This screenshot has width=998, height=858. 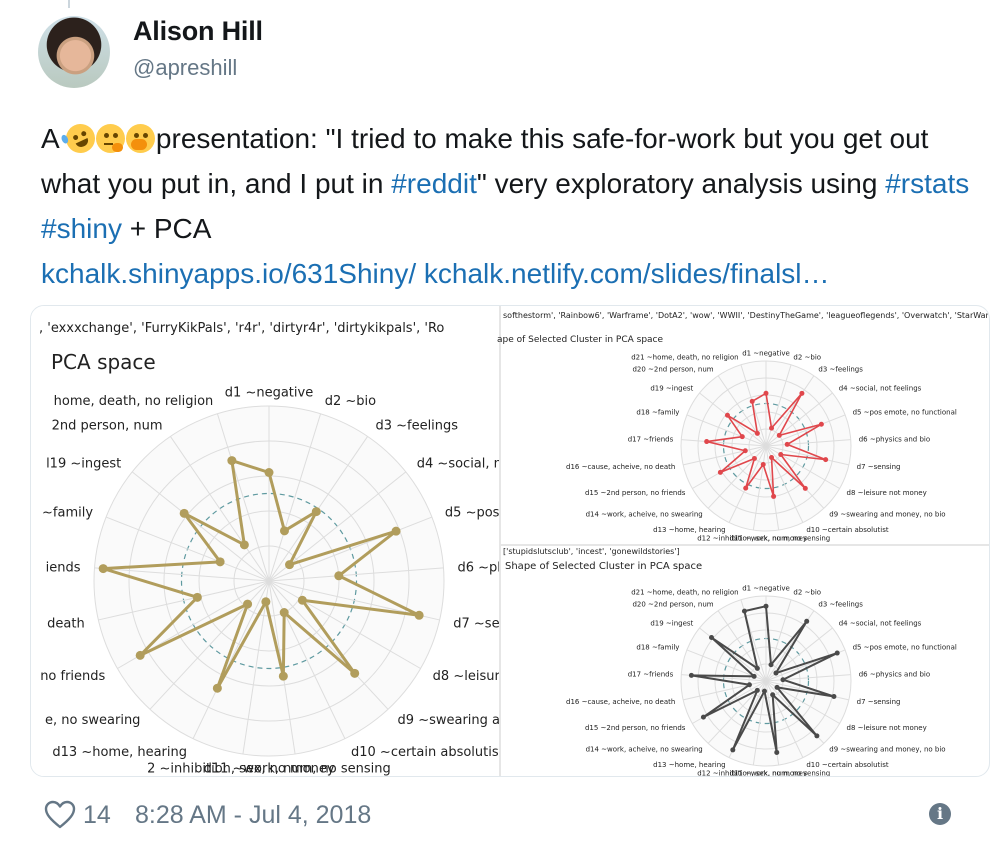 What do you see at coordinates (83, 464) in the screenshot?
I see `left-axis-label-19: l19 ~ingest` at bounding box center [83, 464].